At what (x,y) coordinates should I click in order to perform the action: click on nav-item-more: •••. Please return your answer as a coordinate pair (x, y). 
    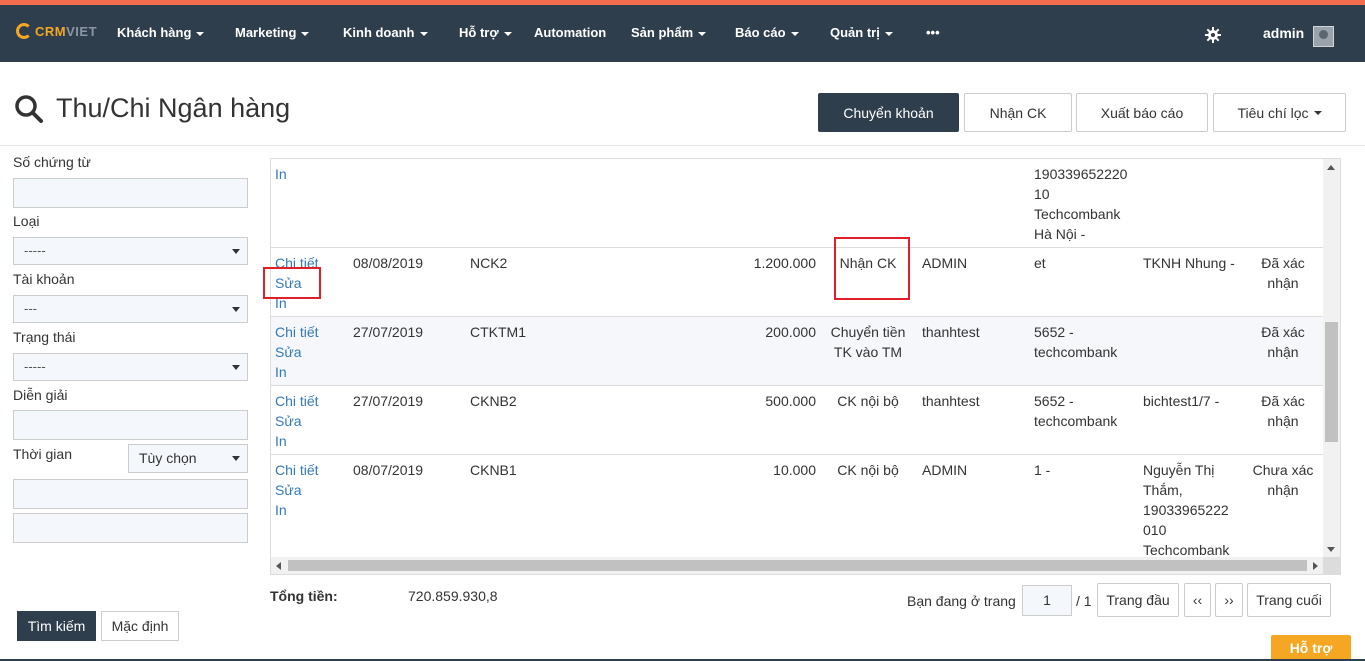
    Looking at the image, I should click on (933, 32).